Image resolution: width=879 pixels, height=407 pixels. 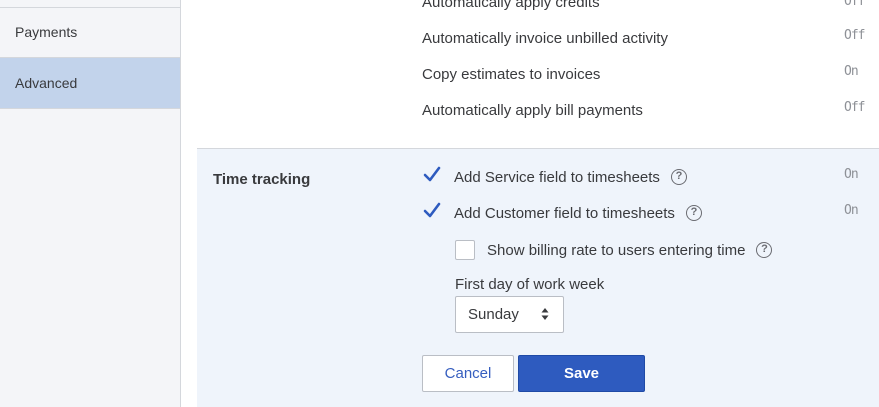 I want to click on section-title: Time tracking, so click(x=262, y=179).